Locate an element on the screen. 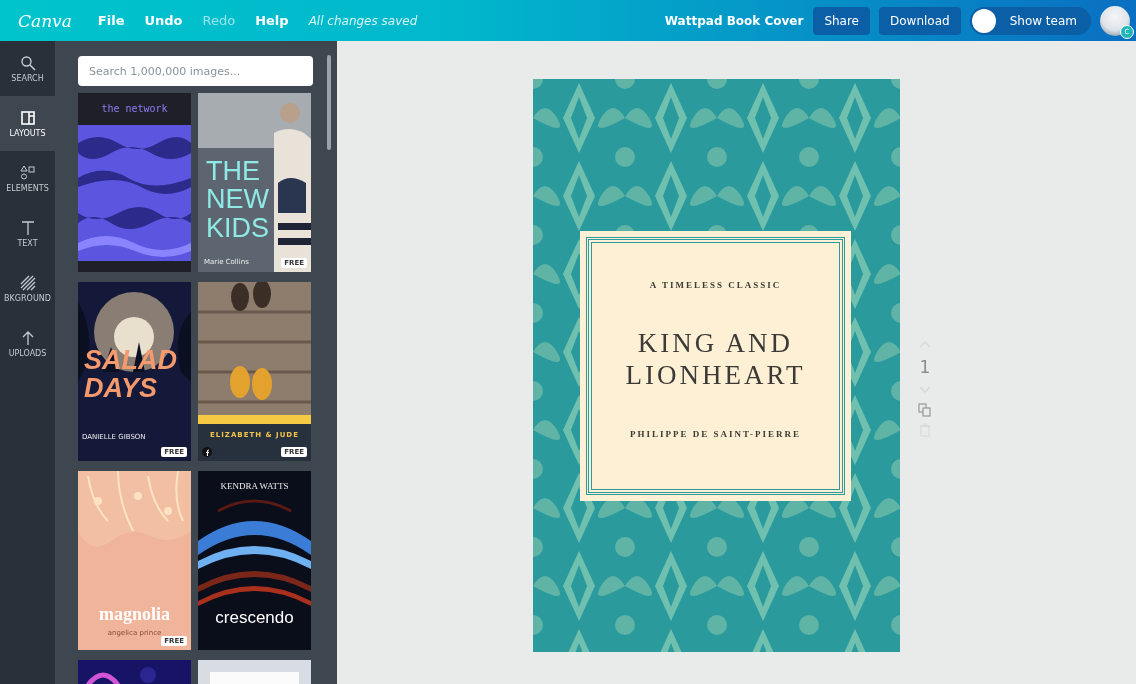 The height and width of the screenshot is (684, 1136). tool-label: BKGROUND is located at coordinates (27, 298).